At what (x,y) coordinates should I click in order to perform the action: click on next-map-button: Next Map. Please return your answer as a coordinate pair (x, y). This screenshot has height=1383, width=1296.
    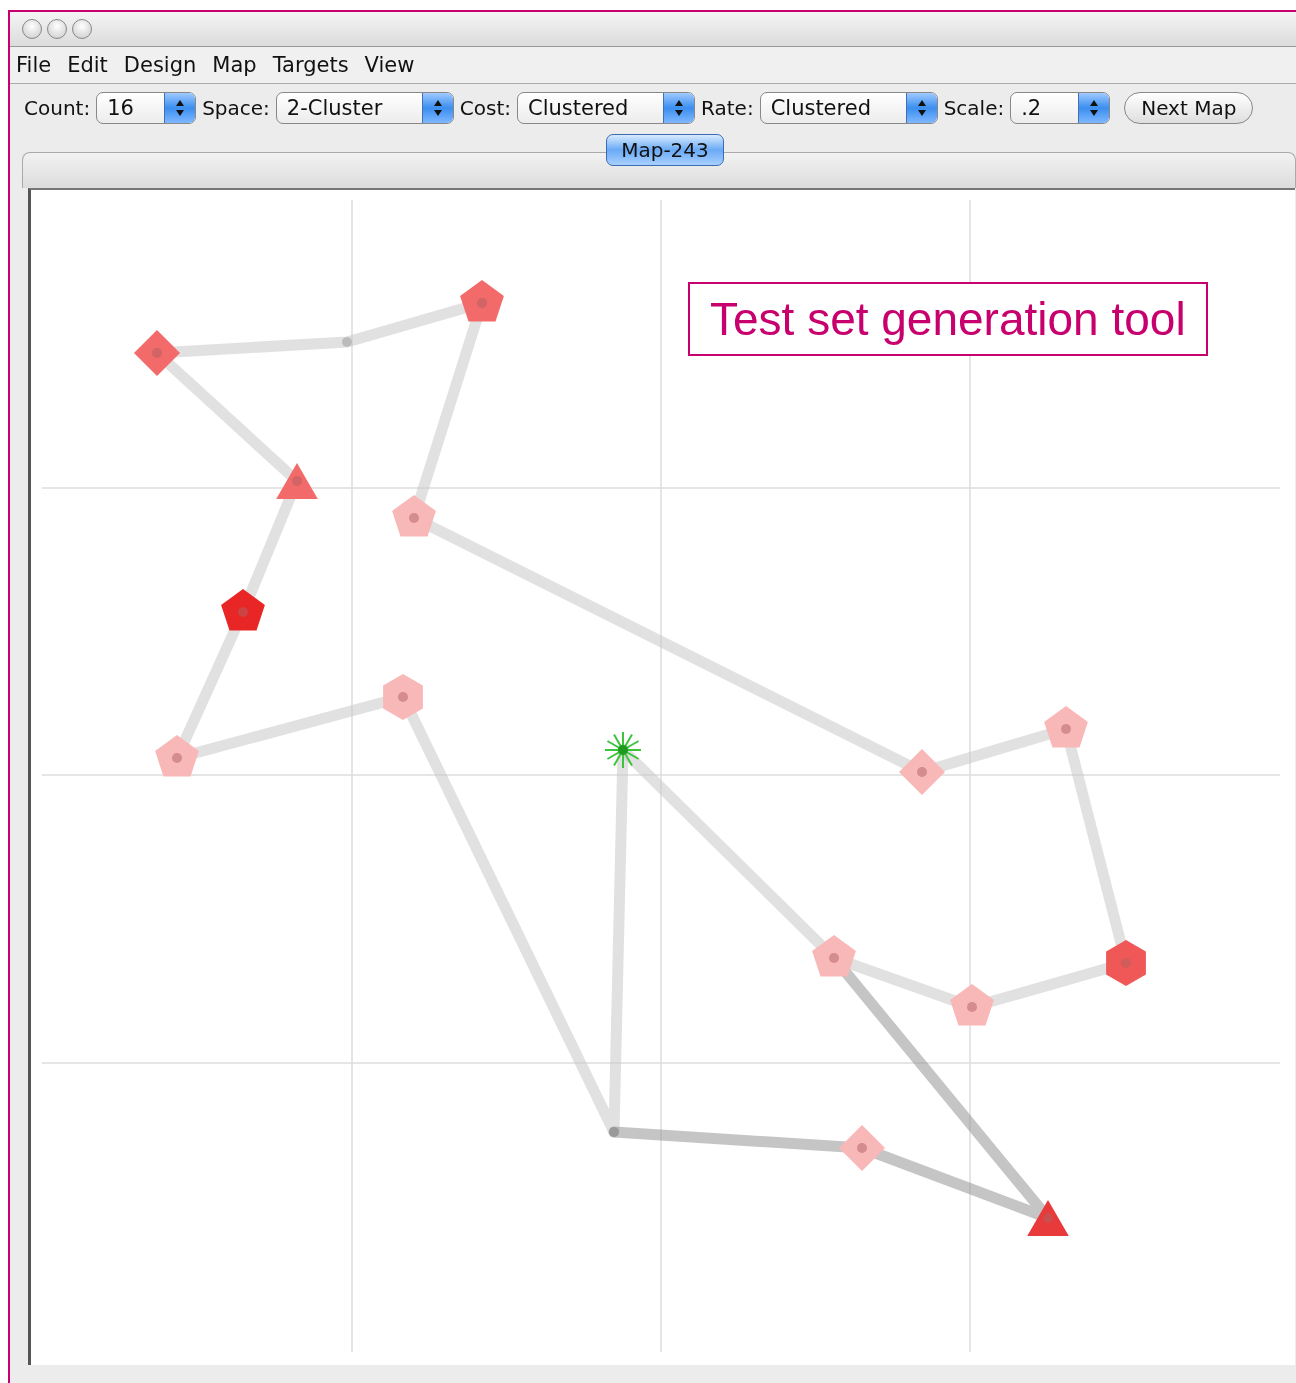
    Looking at the image, I should click on (1189, 108).